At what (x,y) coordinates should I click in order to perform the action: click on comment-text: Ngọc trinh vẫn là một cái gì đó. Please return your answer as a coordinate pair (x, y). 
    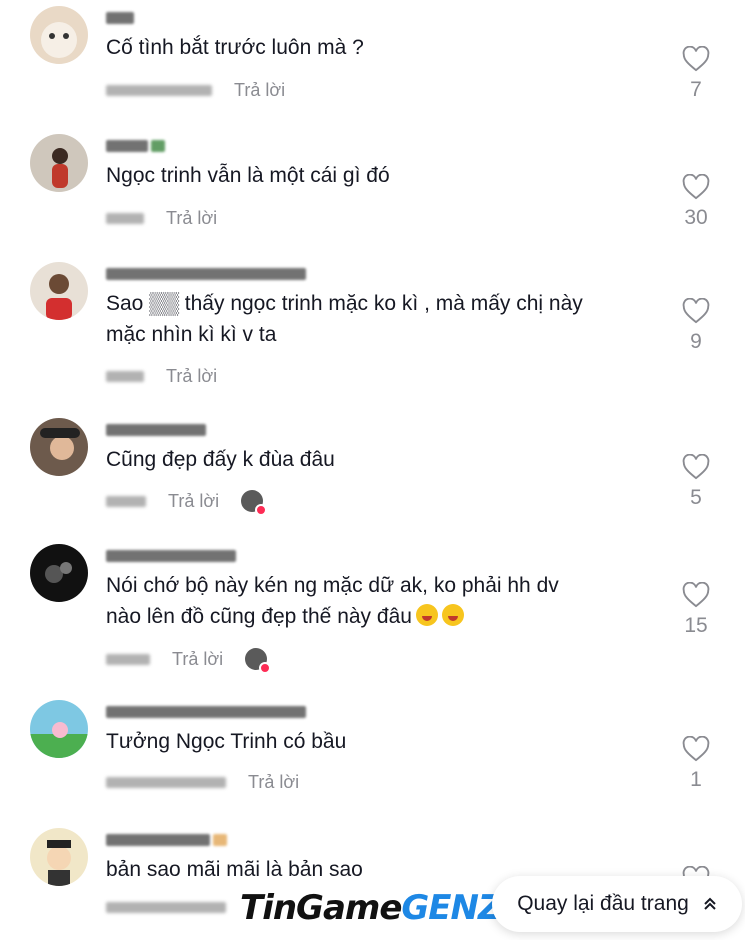
    Looking at the image, I should click on (248, 175).